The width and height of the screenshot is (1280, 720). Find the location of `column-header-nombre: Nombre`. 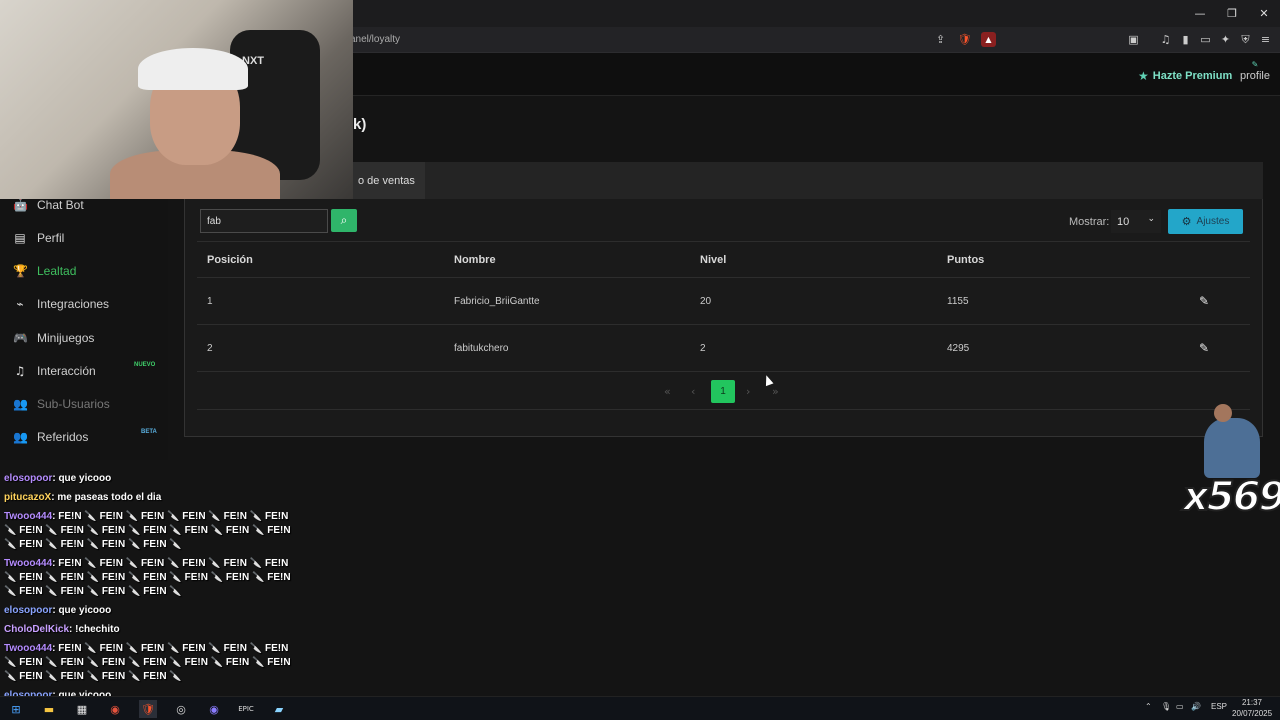

column-header-nombre: Nombre is located at coordinates (475, 260).